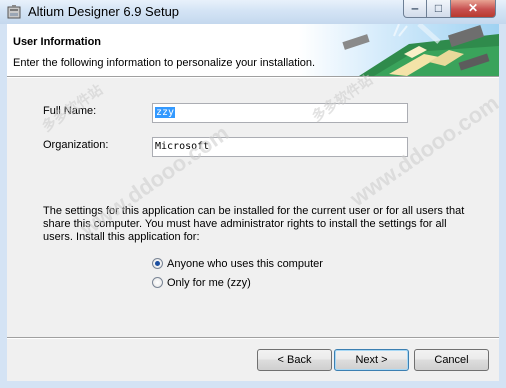 The height and width of the screenshot is (388, 506). What do you see at coordinates (280, 147) in the screenshot?
I see `organization-input: Microsoft` at bounding box center [280, 147].